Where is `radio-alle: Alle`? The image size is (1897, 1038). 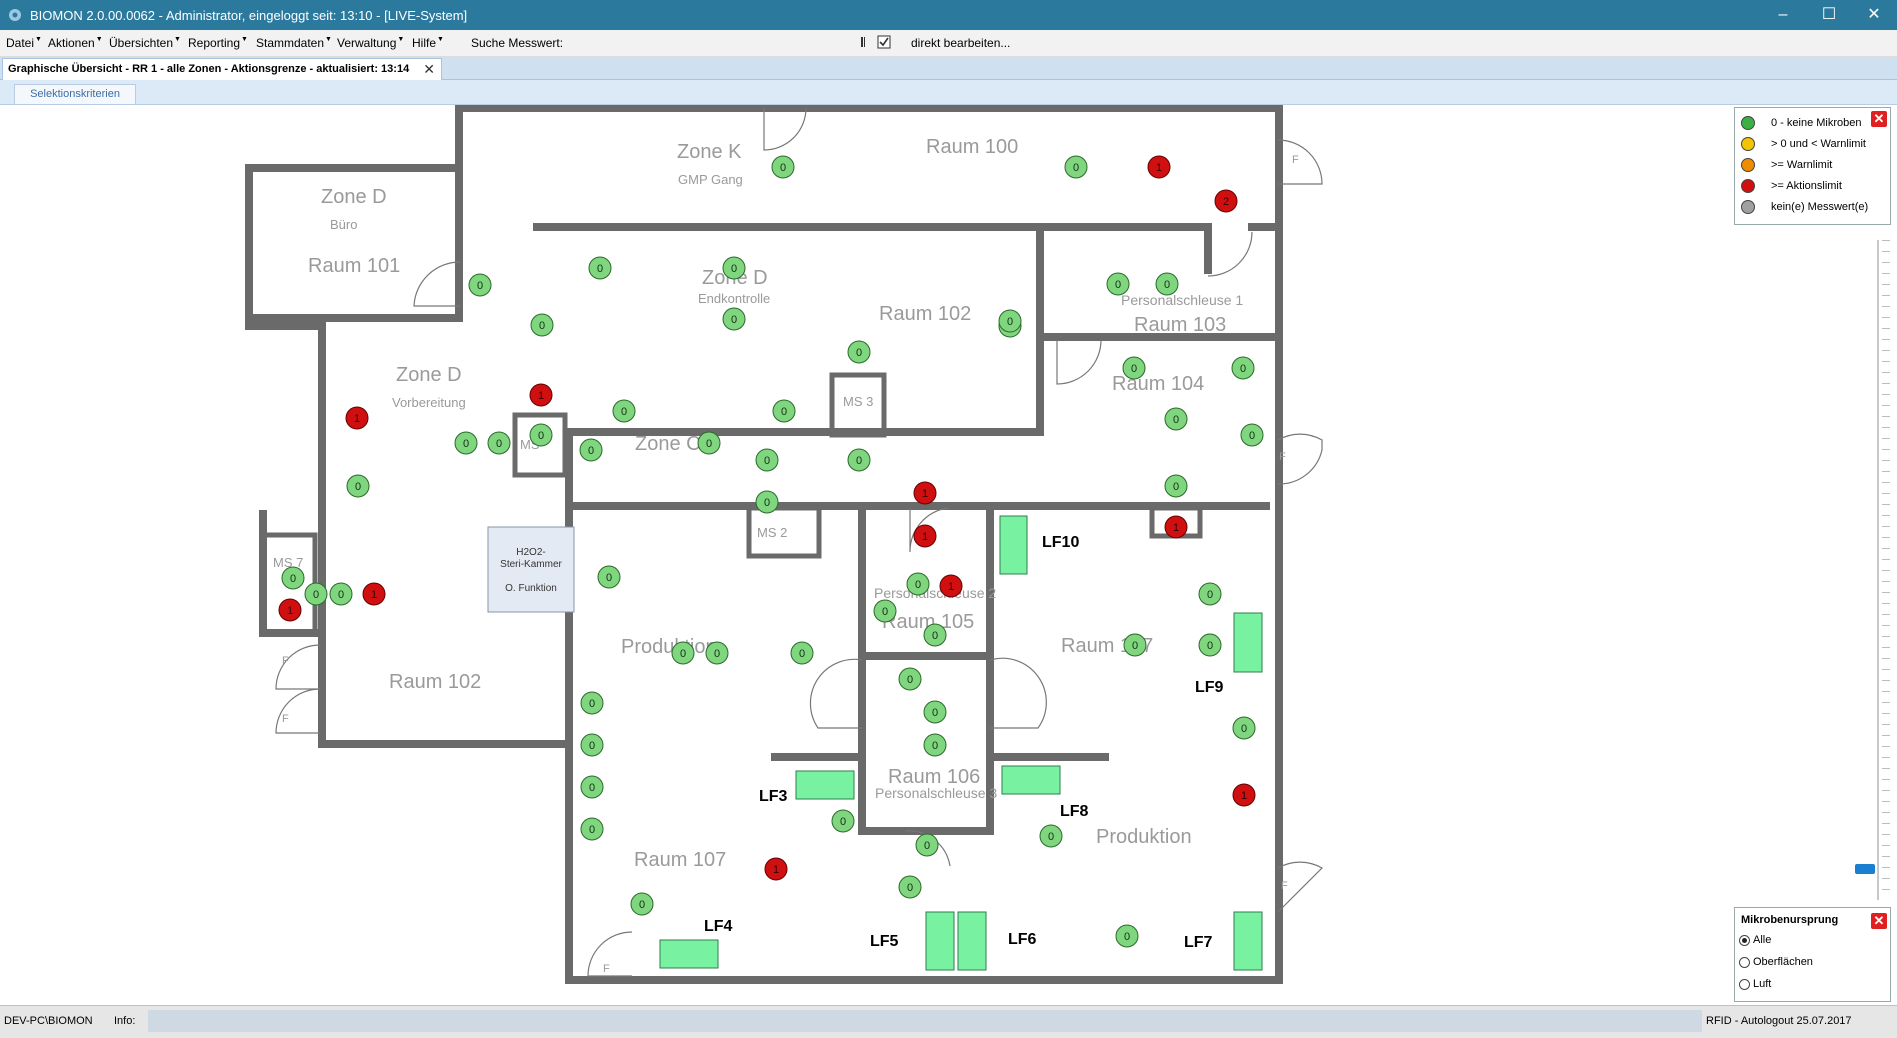
radio-alle: Alle is located at coordinates (1755, 940).